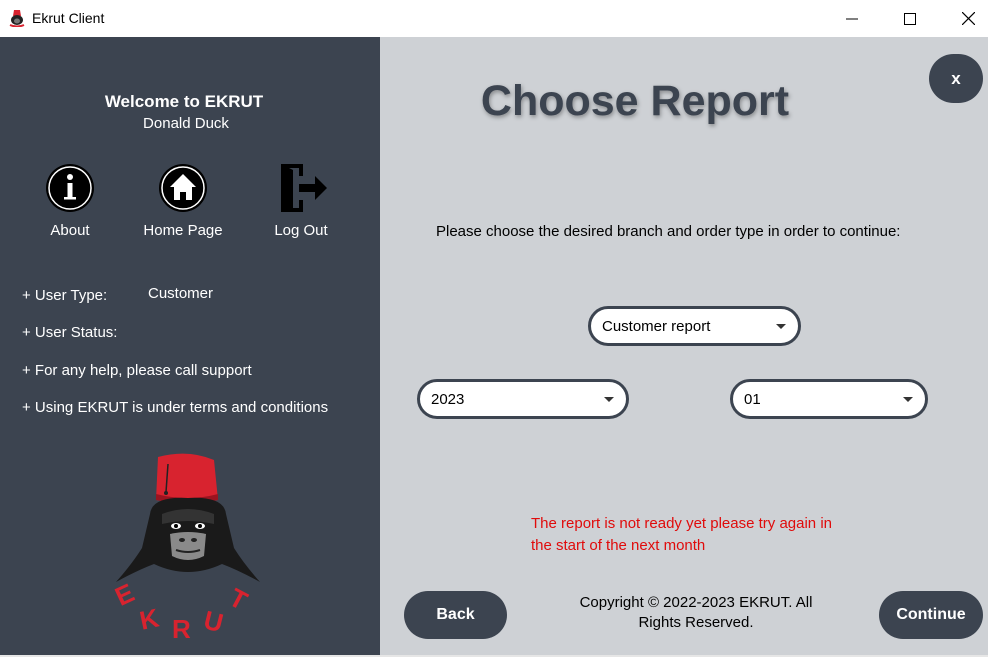  Describe the element at coordinates (523, 399) in the screenshot. I see `year-select: 2023` at that location.